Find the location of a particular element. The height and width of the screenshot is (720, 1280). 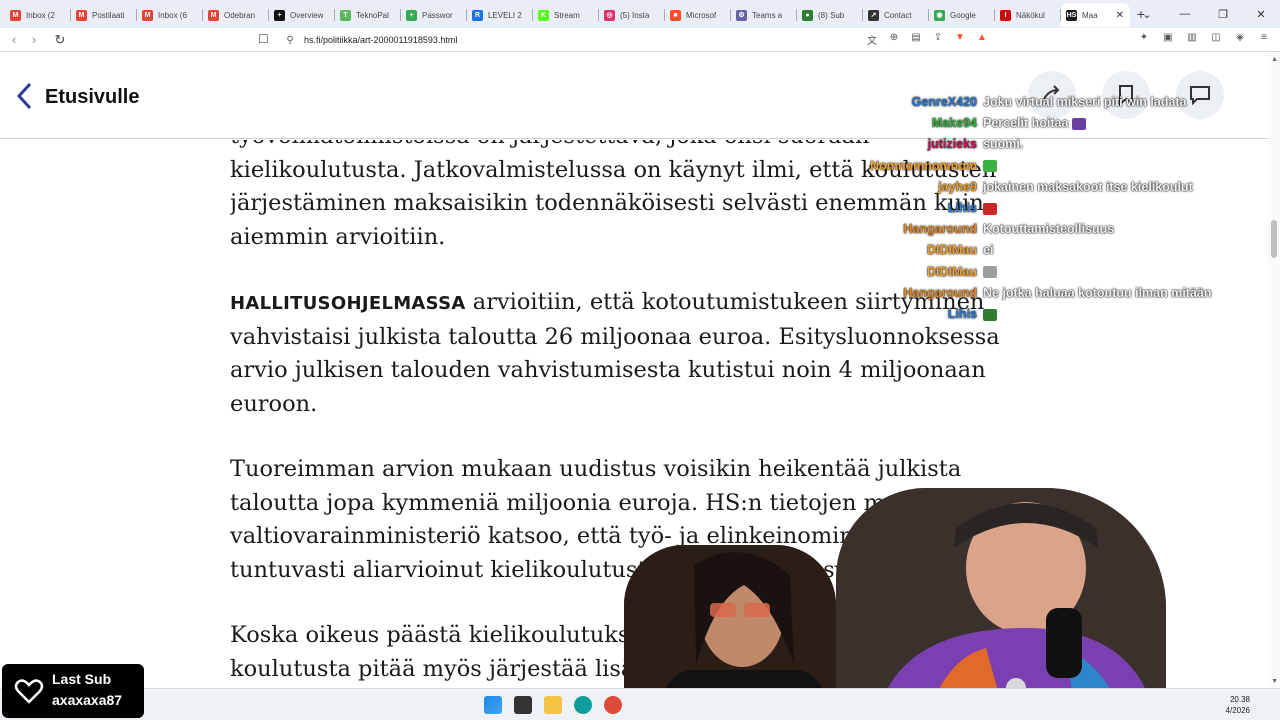

forward-nav-icon: › is located at coordinates (34, 39).